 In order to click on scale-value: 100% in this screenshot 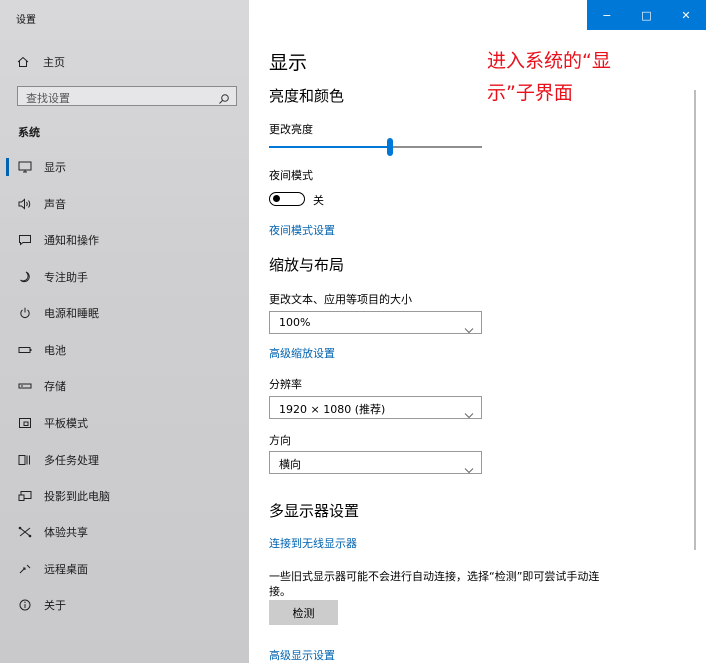, I will do `click(295, 322)`.